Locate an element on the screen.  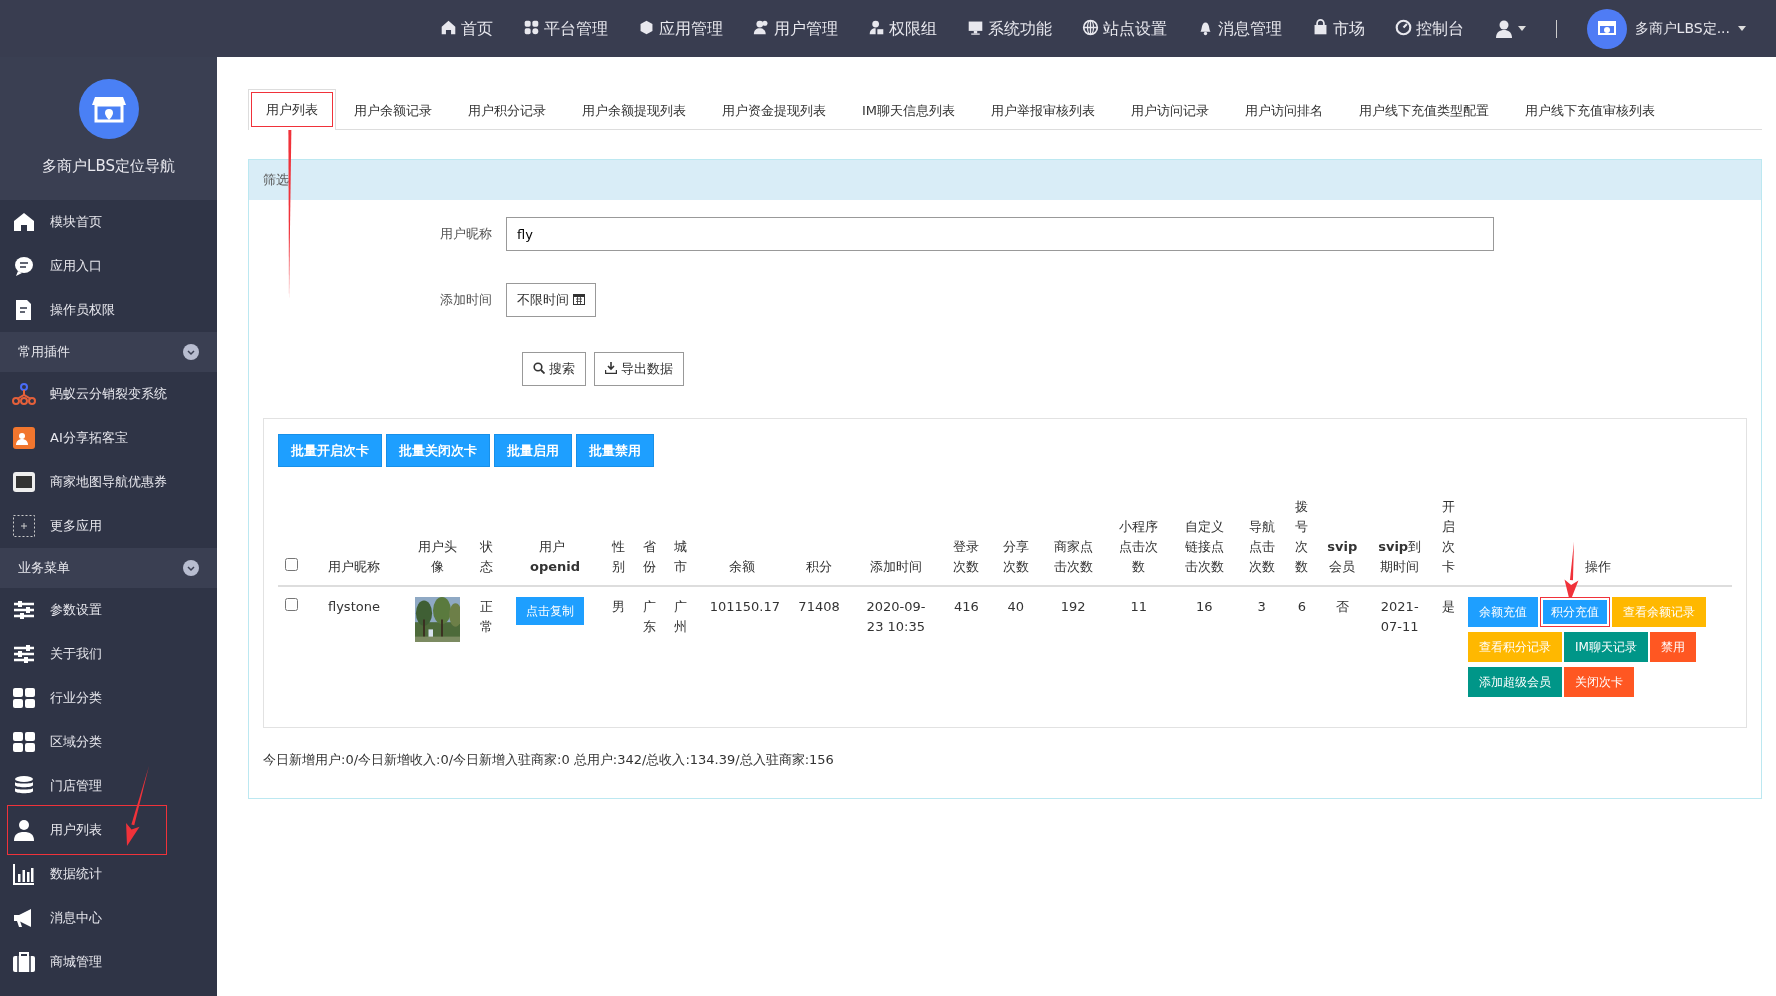
column-header: 状态 is located at coordinates (486, 557).